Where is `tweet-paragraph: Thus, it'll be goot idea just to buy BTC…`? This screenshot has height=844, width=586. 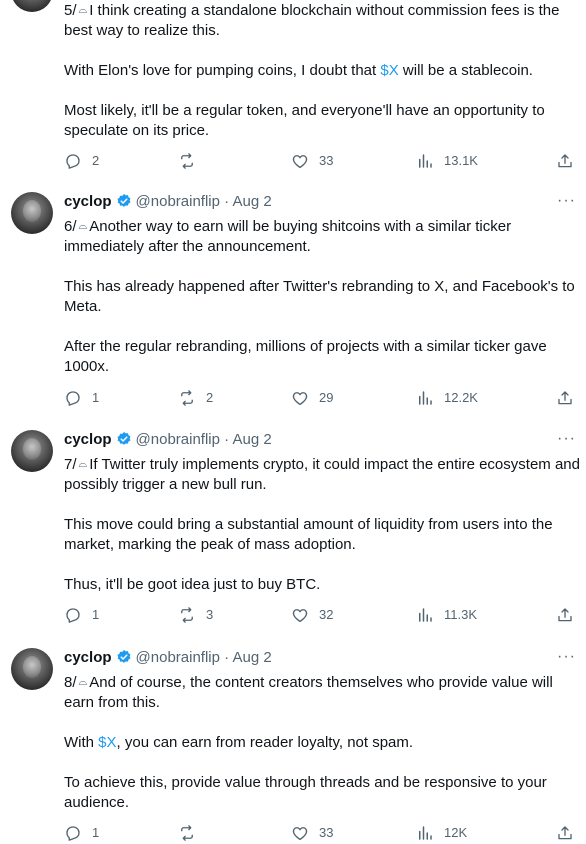 tweet-paragraph: Thus, it'll be goot idea just to buy BTC… is located at coordinates (192, 584).